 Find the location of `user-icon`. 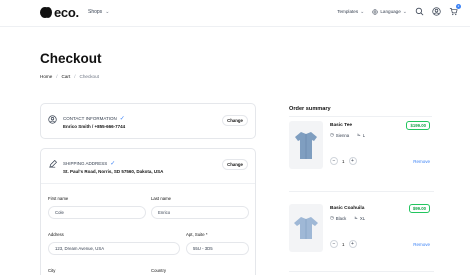

user-icon is located at coordinates (436, 11).